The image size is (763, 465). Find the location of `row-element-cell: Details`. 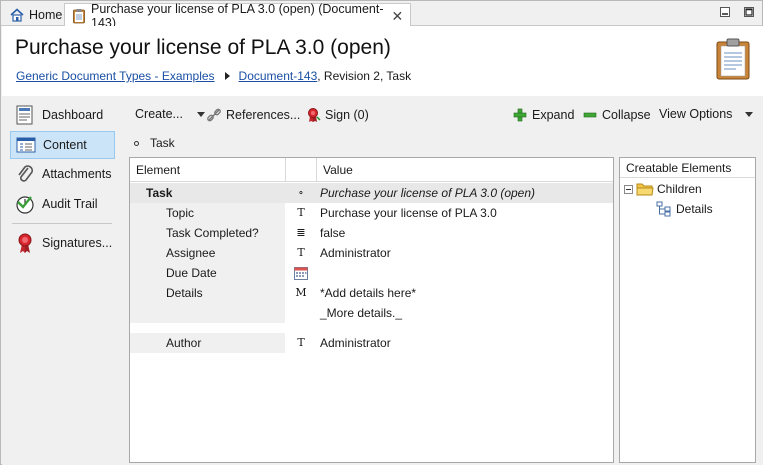

row-element-cell: Details is located at coordinates (207, 303).